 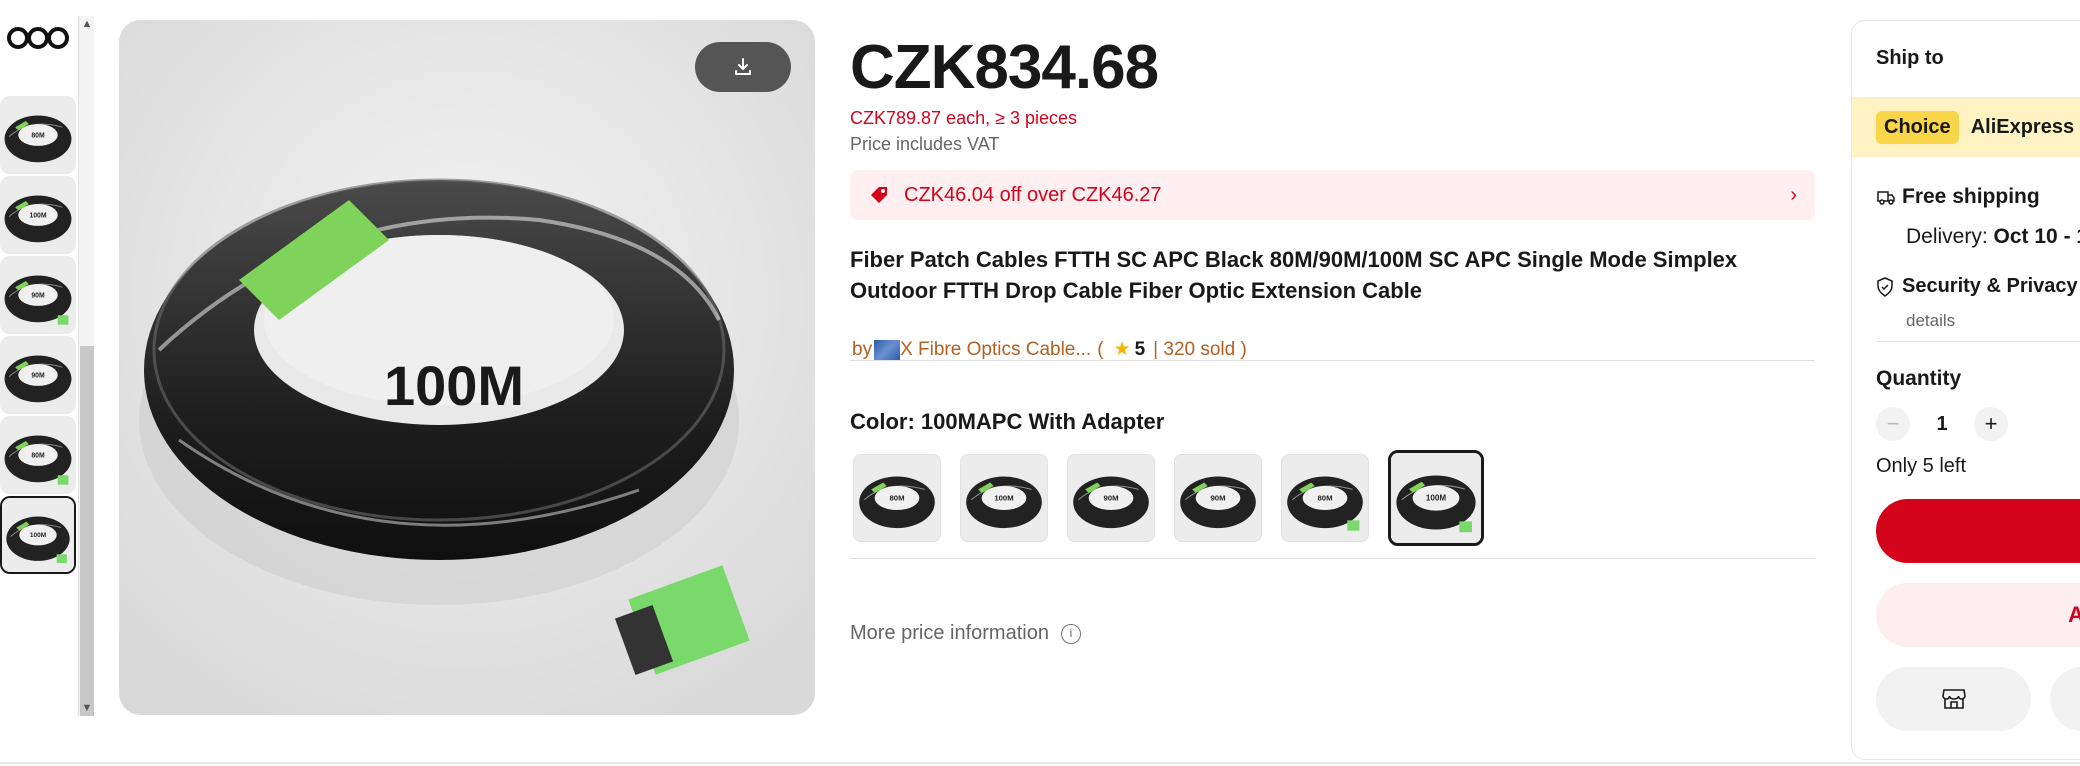 I want to click on scroll-up-icon: ▲, so click(x=87, y=24).